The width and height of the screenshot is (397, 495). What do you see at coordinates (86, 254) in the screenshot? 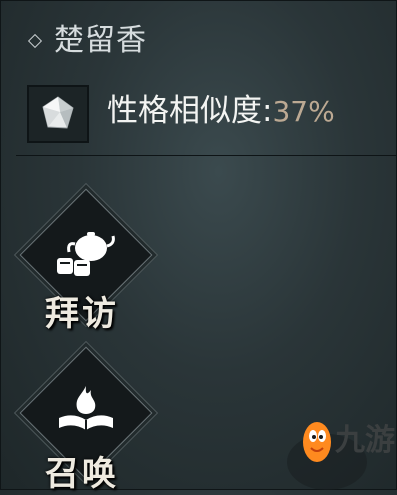
I see `teapot-icon` at bounding box center [86, 254].